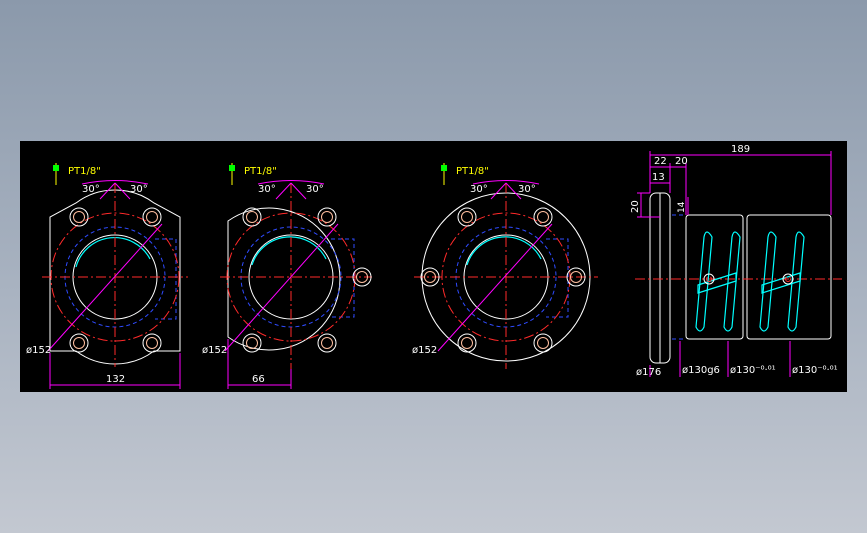 This screenshot has width=867, height=533. I want to click on body-diameter-3-label: ø130⁻⁰·⁰¹, so click(815, 370).